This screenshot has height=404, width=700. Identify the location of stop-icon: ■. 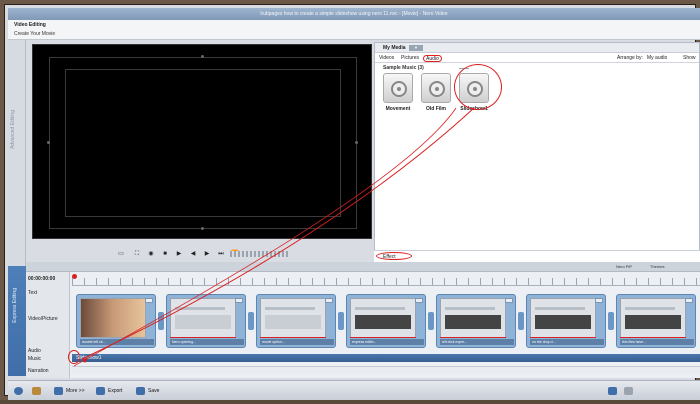
(165, 254).